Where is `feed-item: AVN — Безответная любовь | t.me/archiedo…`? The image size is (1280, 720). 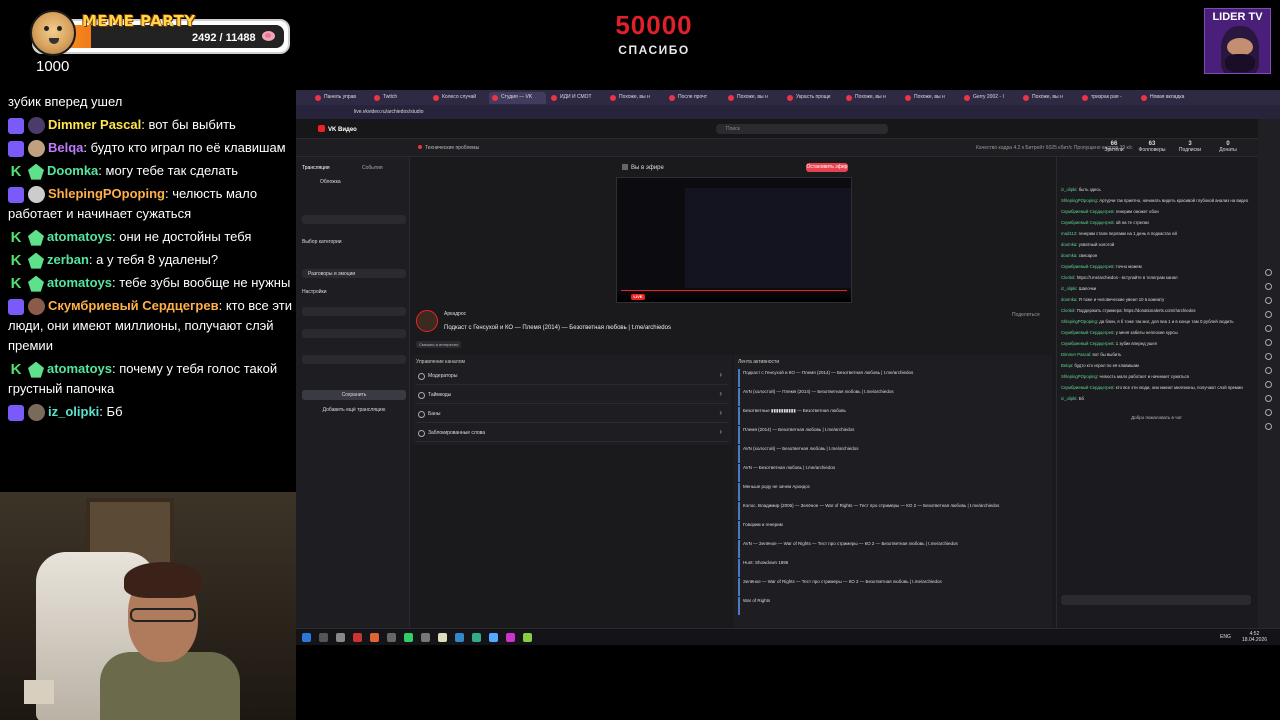
feed-item: AVN — Безответная любовь | t.me/archiedo… is located at coordinates (891, 473).